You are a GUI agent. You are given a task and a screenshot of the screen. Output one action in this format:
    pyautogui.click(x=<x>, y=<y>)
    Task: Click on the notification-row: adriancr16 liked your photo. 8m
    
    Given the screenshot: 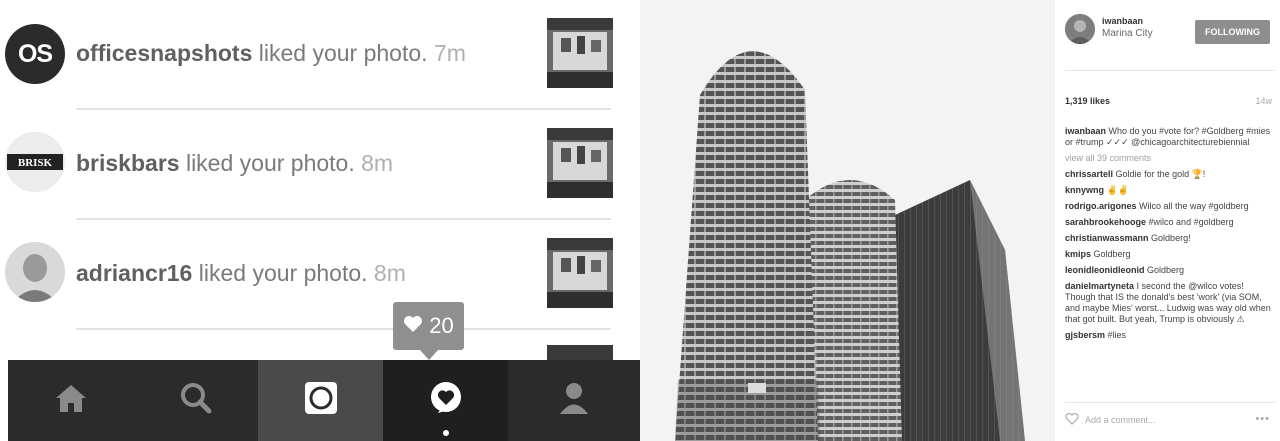 What is the action you would take?
    pyautogui.click(x=320, y=275)
    